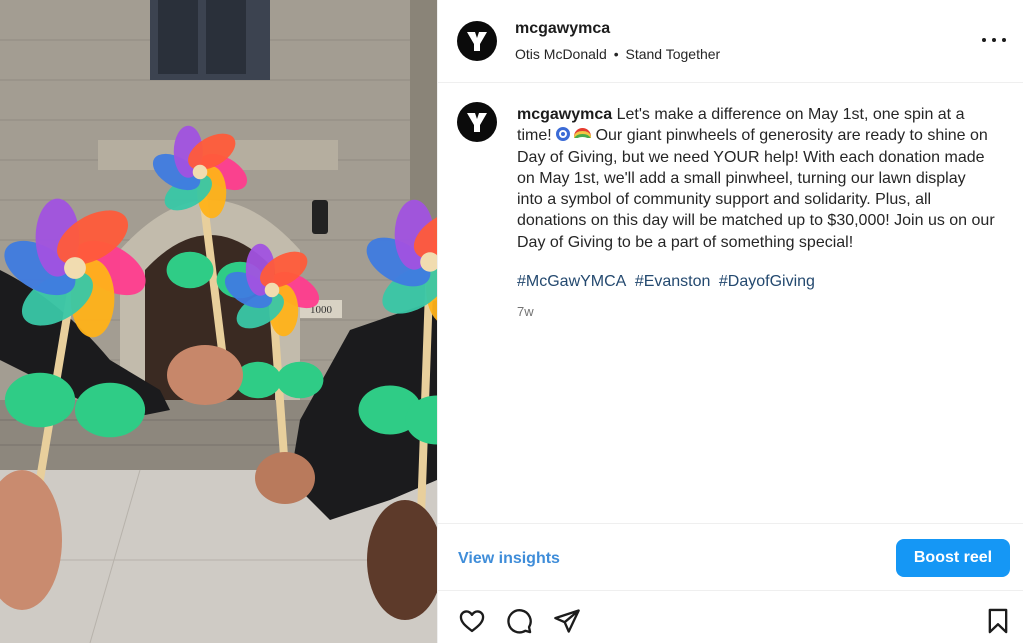  I want to click on hashtag-link: #Evanston, so click(673, 281).